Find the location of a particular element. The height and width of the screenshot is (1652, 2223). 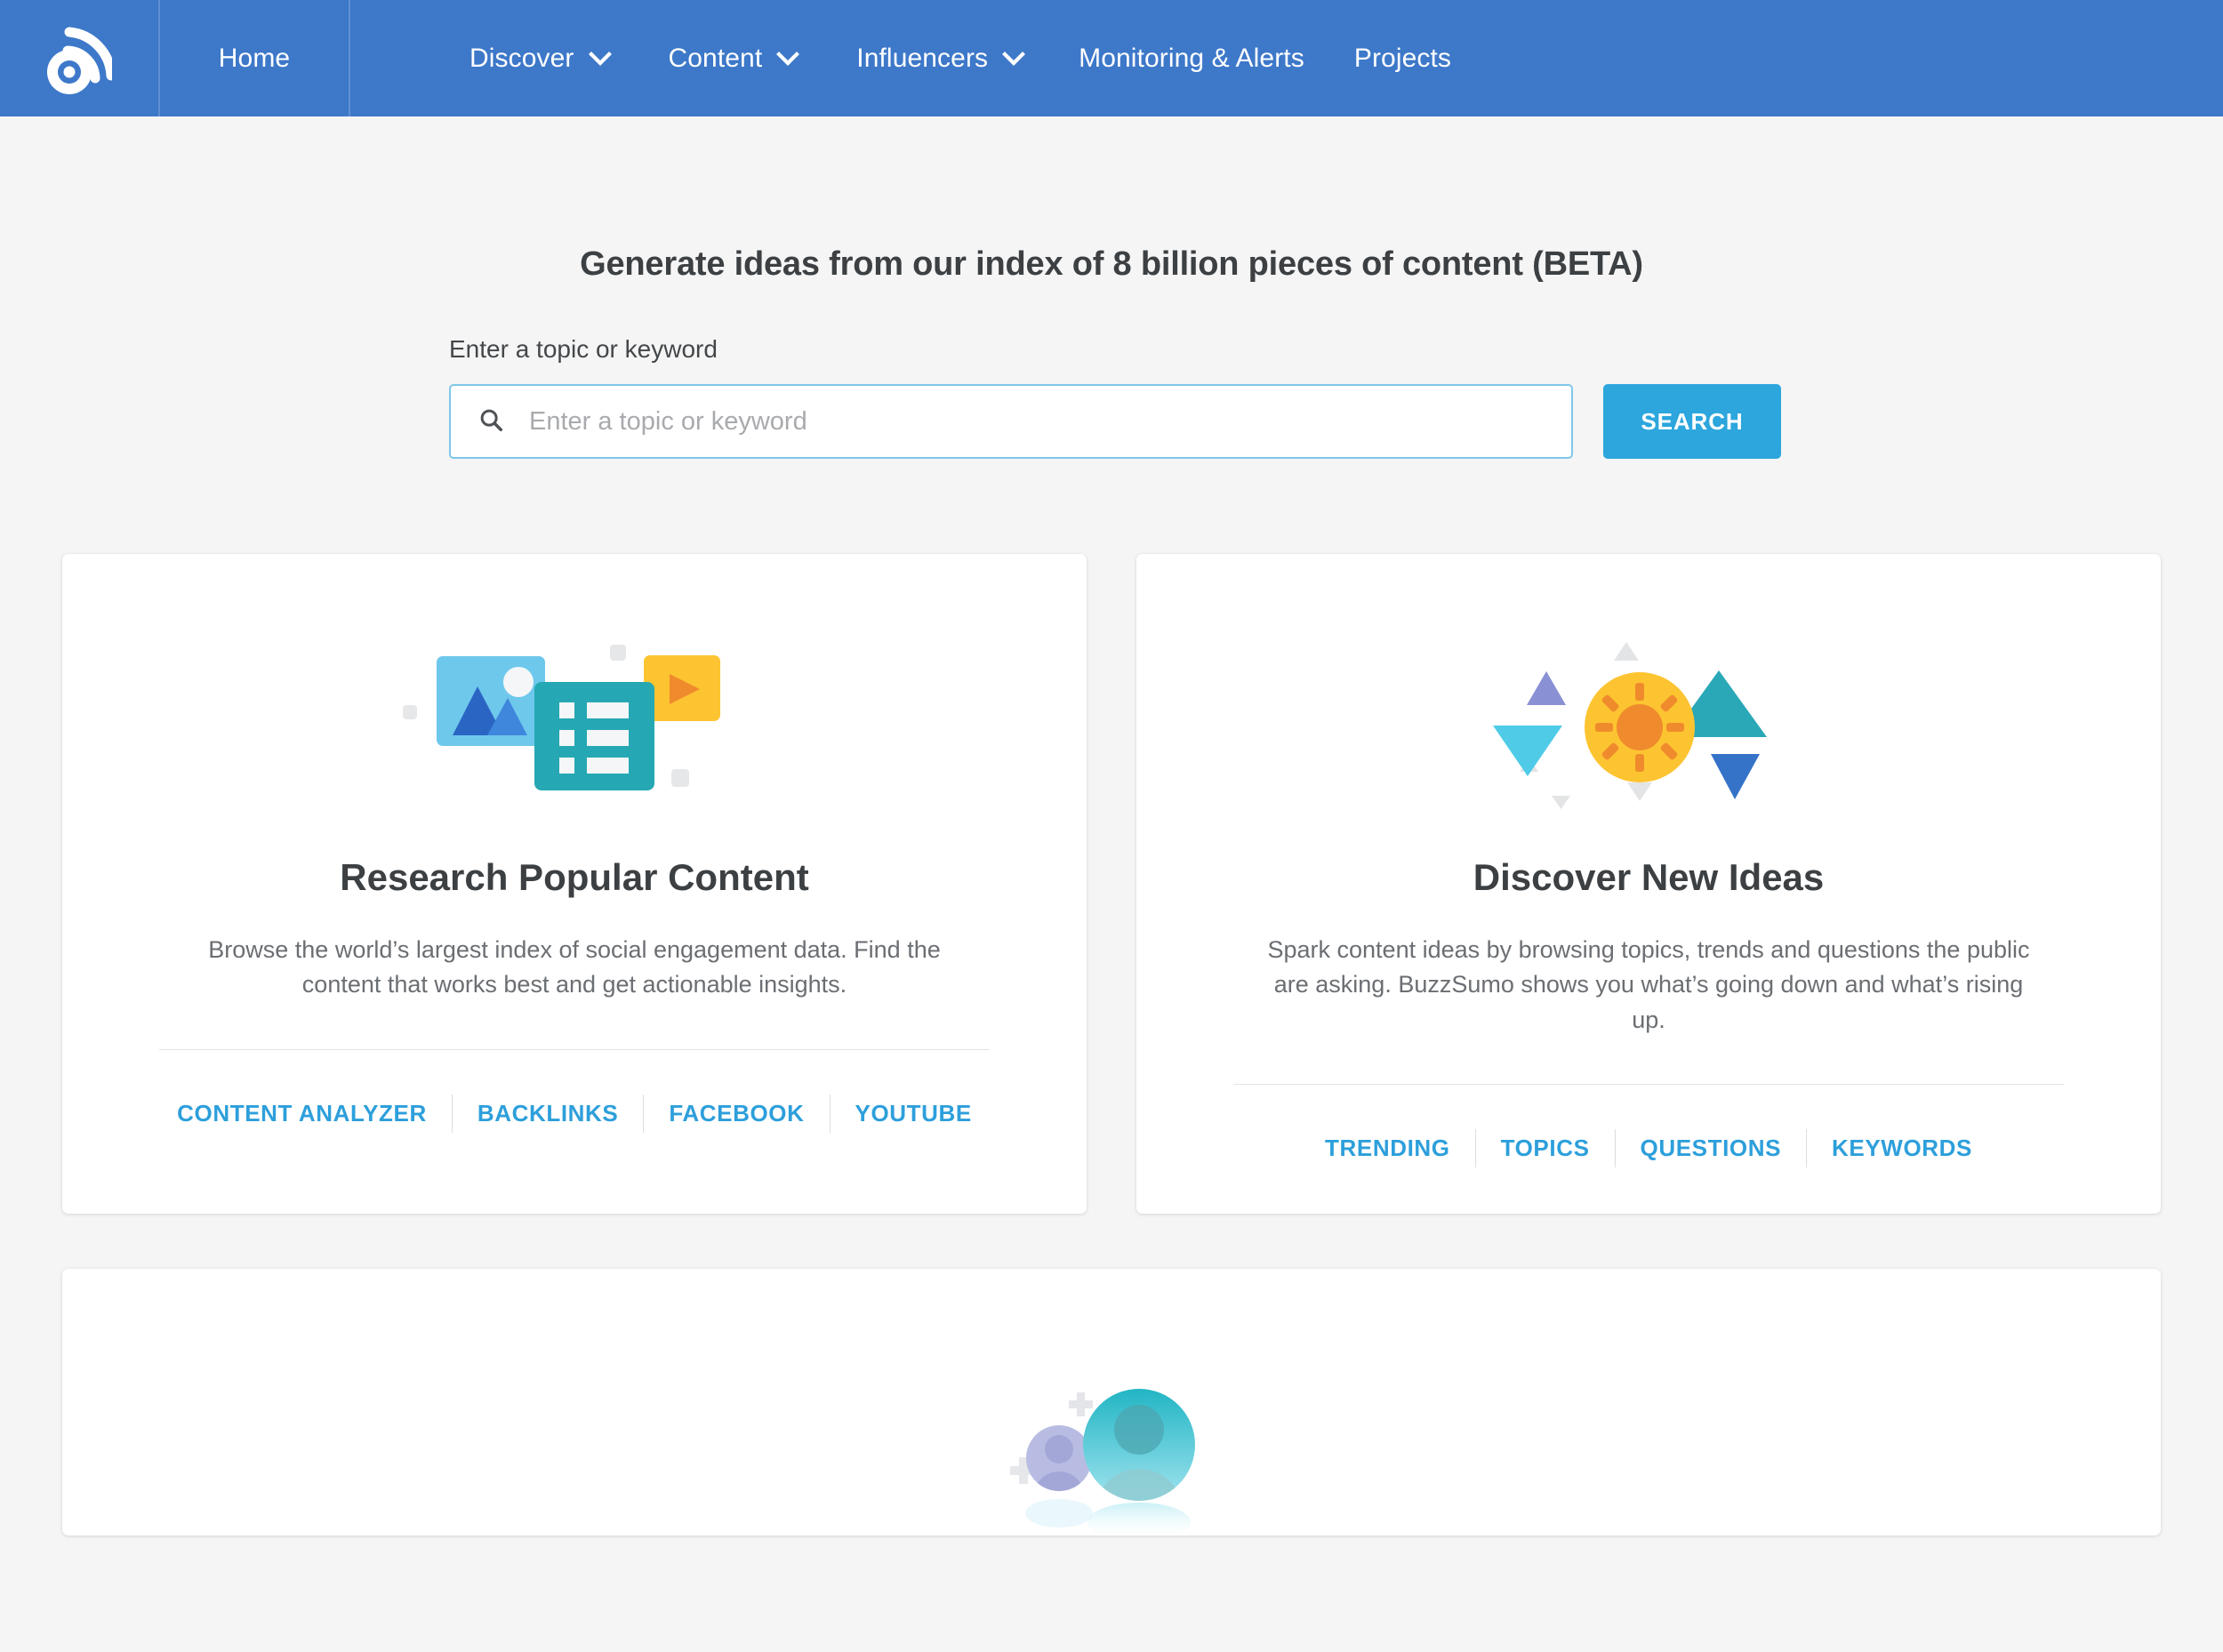

nav-item-home-label: Home is located at coordinates (254, 58).